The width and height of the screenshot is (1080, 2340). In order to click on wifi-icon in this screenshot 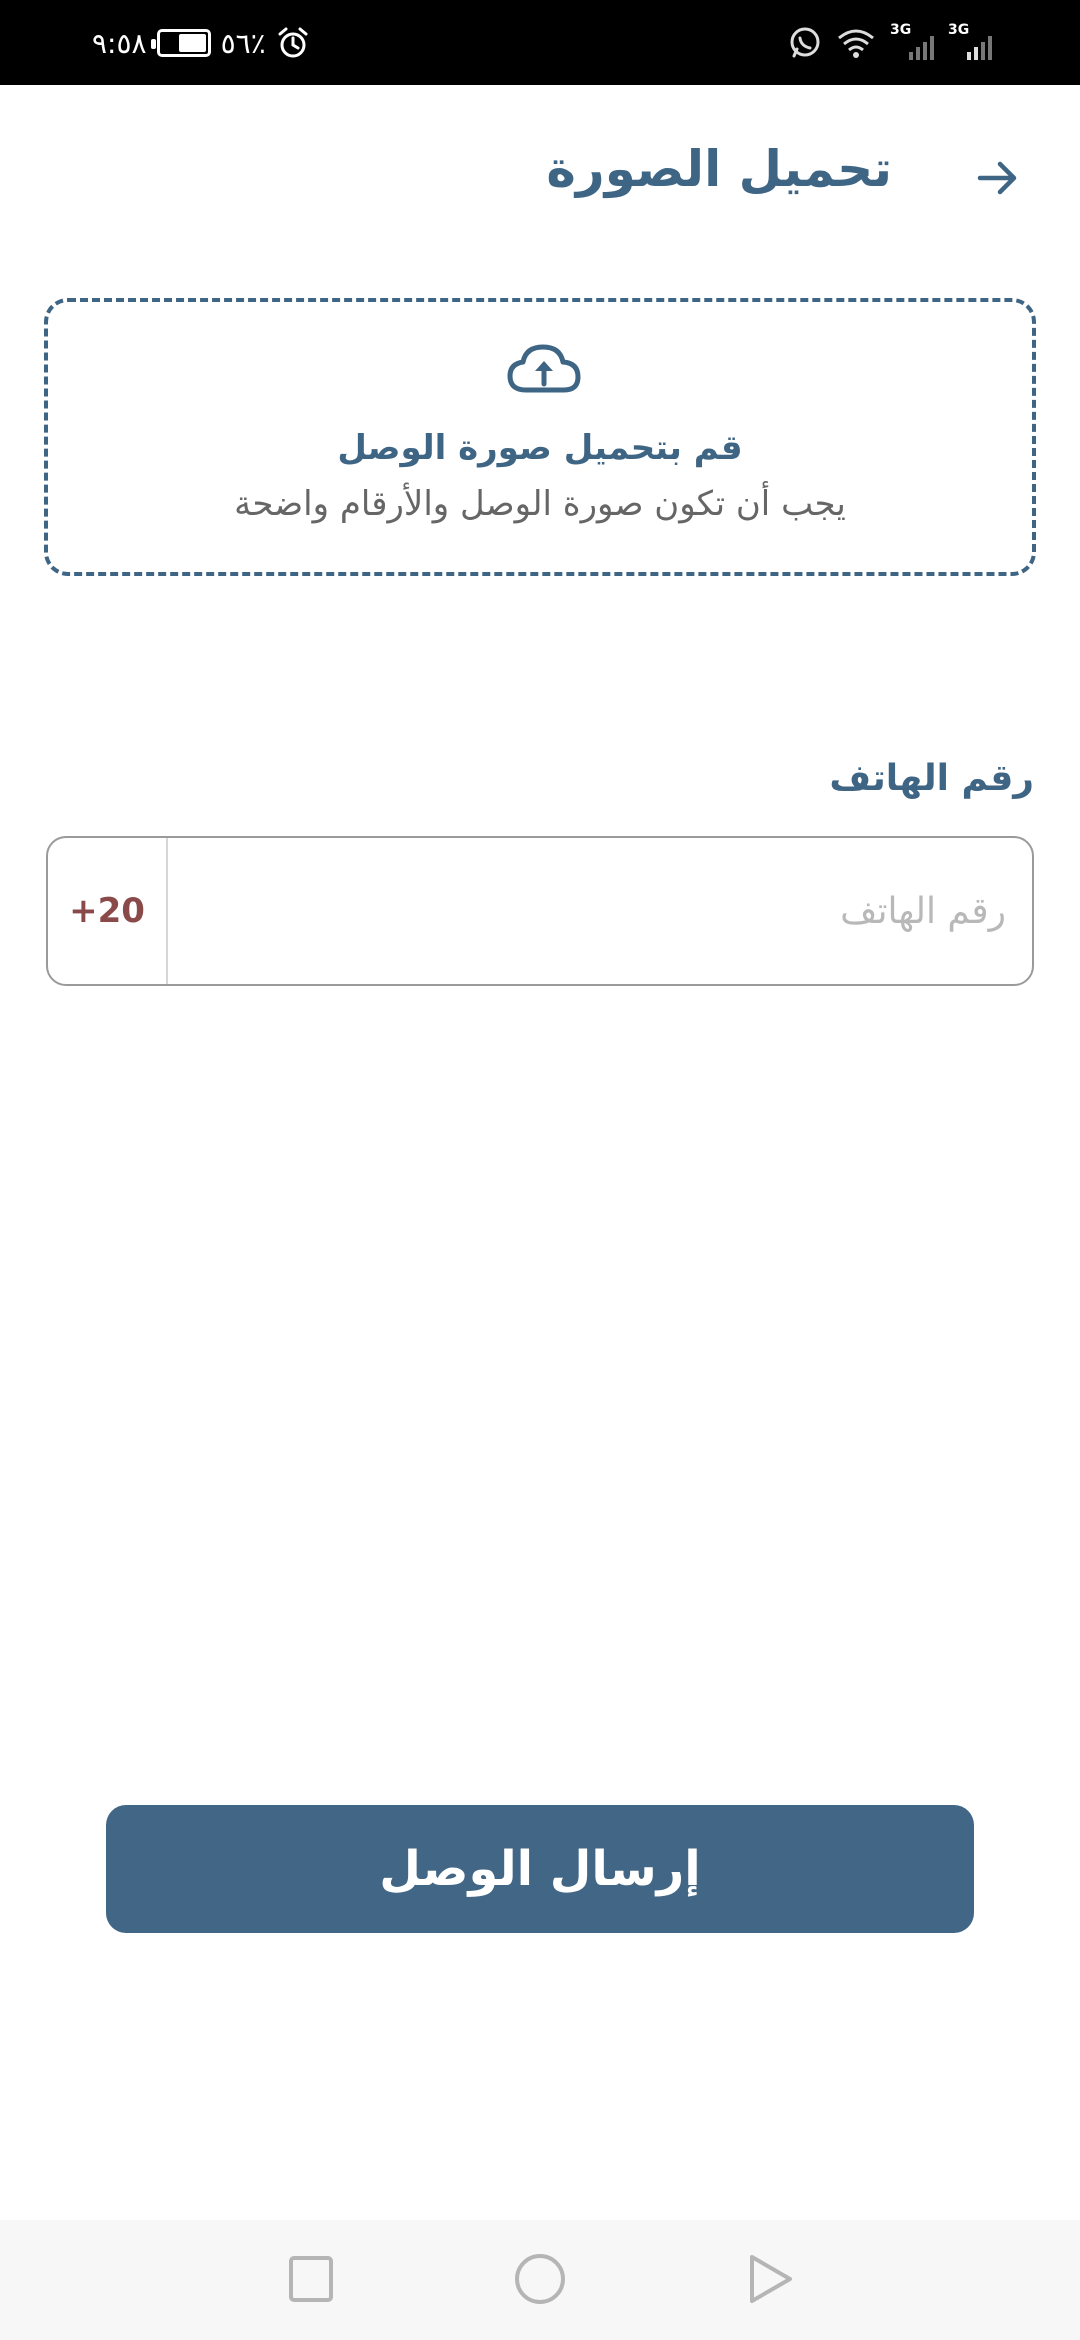, I will do `click(856, 43)`.